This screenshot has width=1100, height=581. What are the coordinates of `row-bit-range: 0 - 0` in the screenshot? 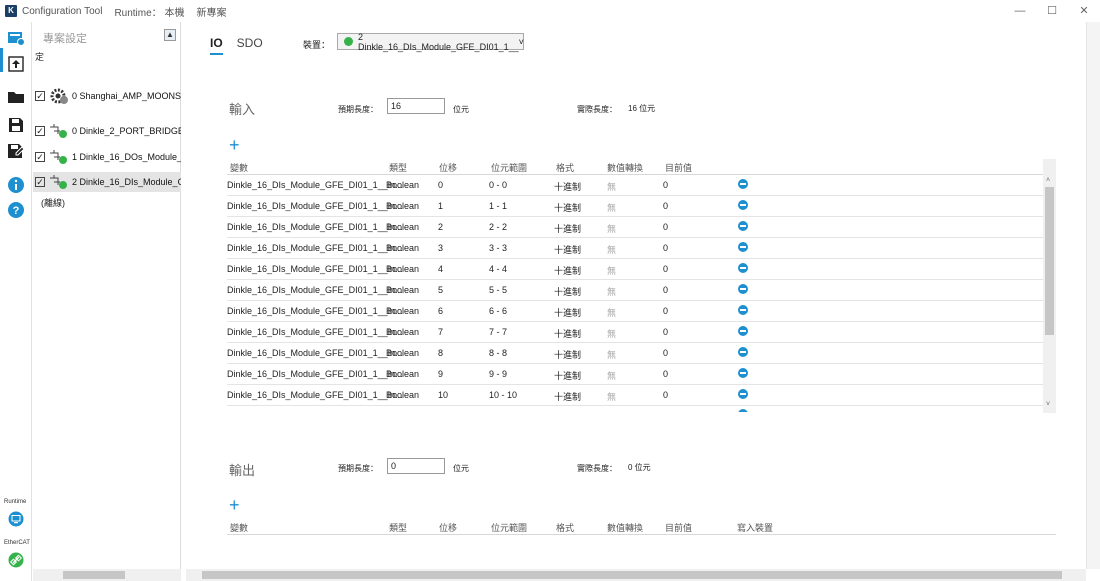 It's located at (498, 185).